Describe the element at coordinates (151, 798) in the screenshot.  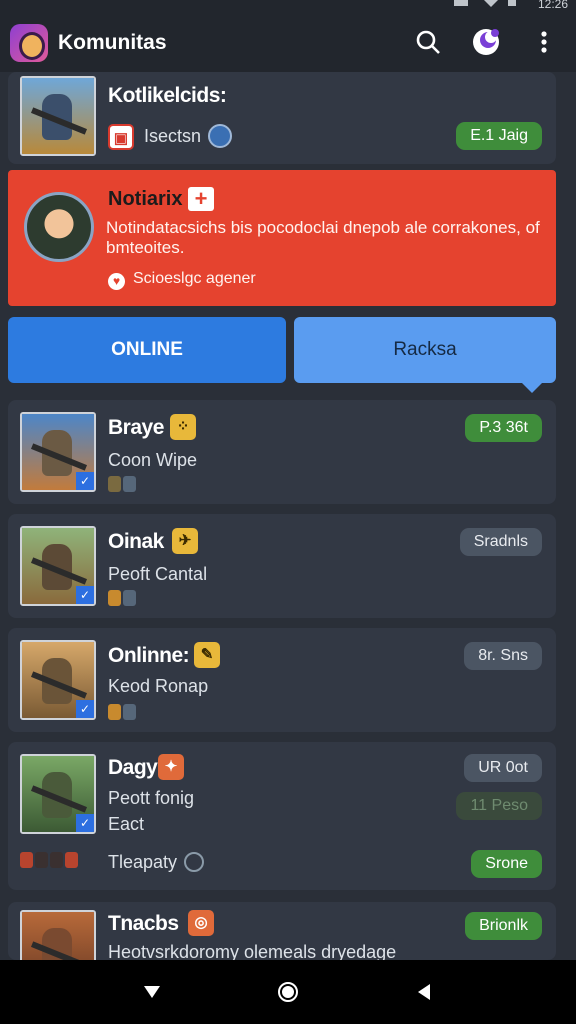
I see `player-status: Peott fonig` at that location.